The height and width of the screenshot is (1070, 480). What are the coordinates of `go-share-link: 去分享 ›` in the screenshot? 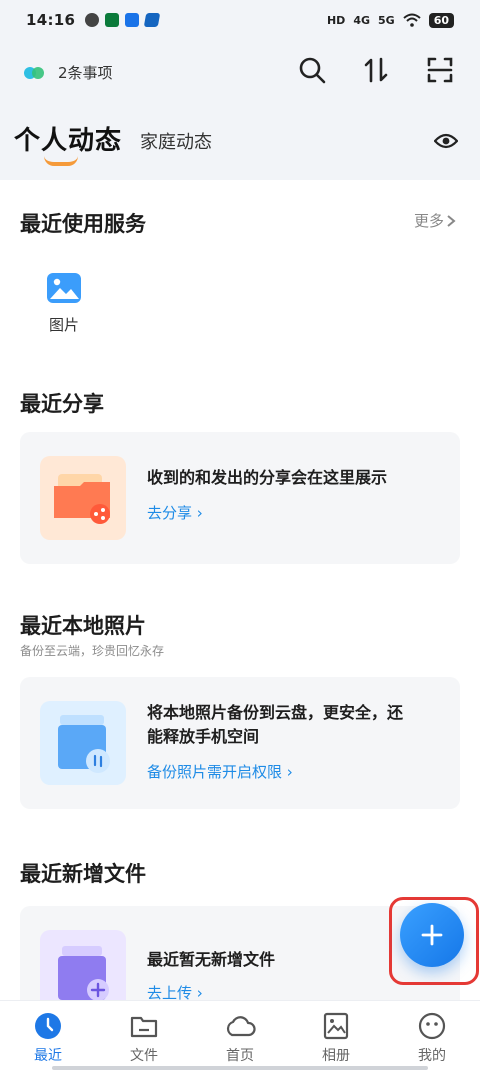 It's located at (175, 512).